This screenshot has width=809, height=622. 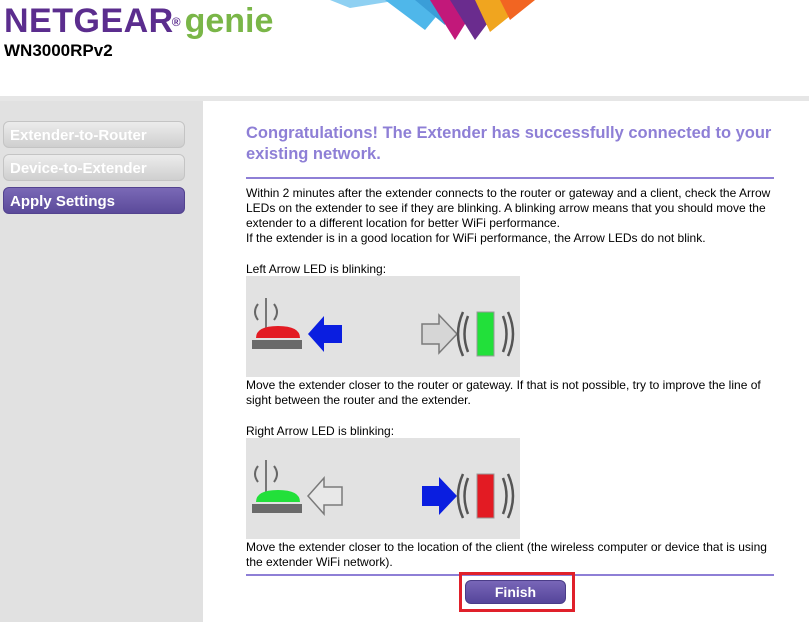 What do you see at coordinates (324, 496) in the screenshot?
I see `arrow-left-grey-icon` at bounding box center [324, 496].